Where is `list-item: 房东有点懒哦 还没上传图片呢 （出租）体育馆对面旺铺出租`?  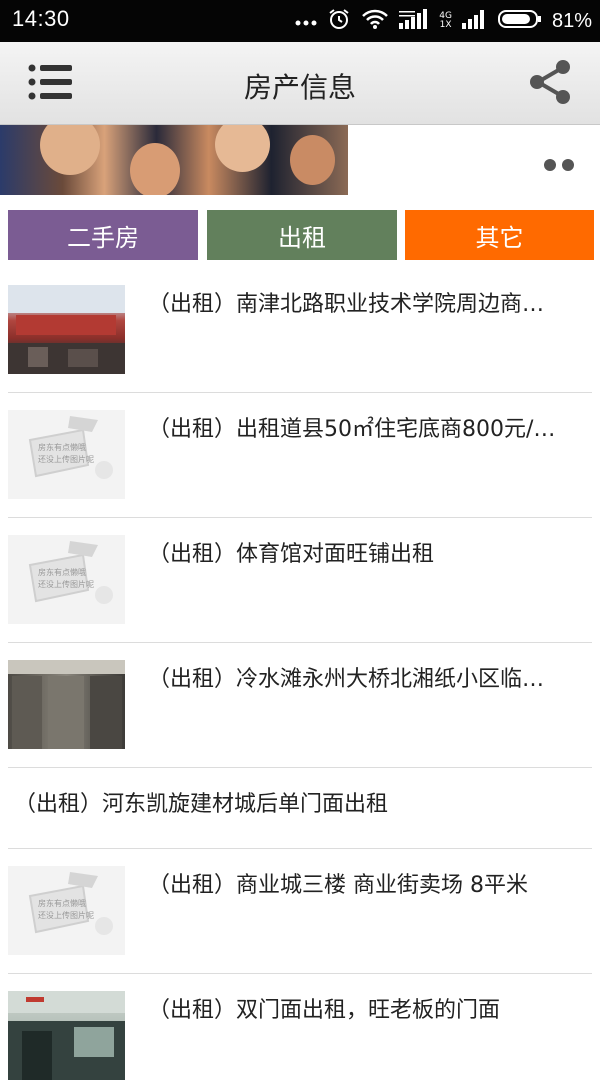
list-item: 房东有点懒哦 还没上传图片呢 （出租）体育馆对面旺铺出租 is located at coordinates (300, 580).